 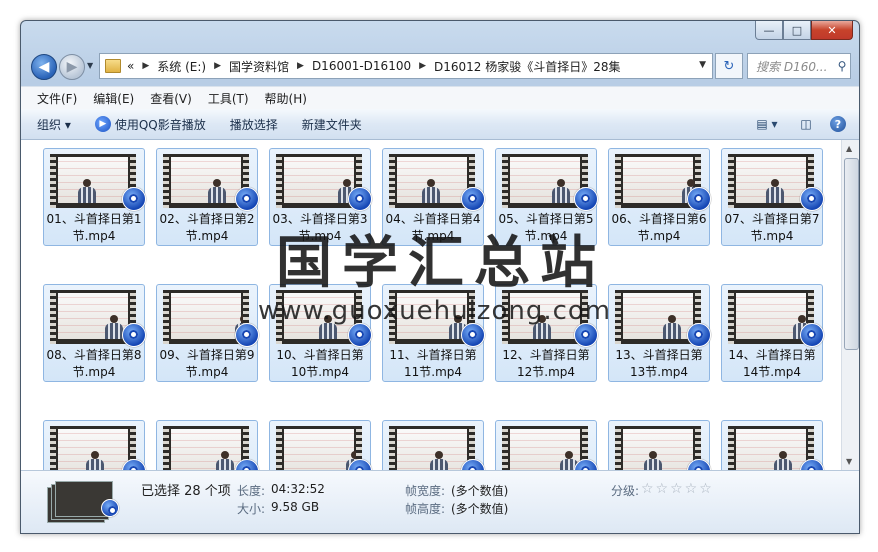 What do you see at coordinates (130, 66) in the screenshot?
I see `breadcrumb-overflow: «` at bounding box center [130, 66].